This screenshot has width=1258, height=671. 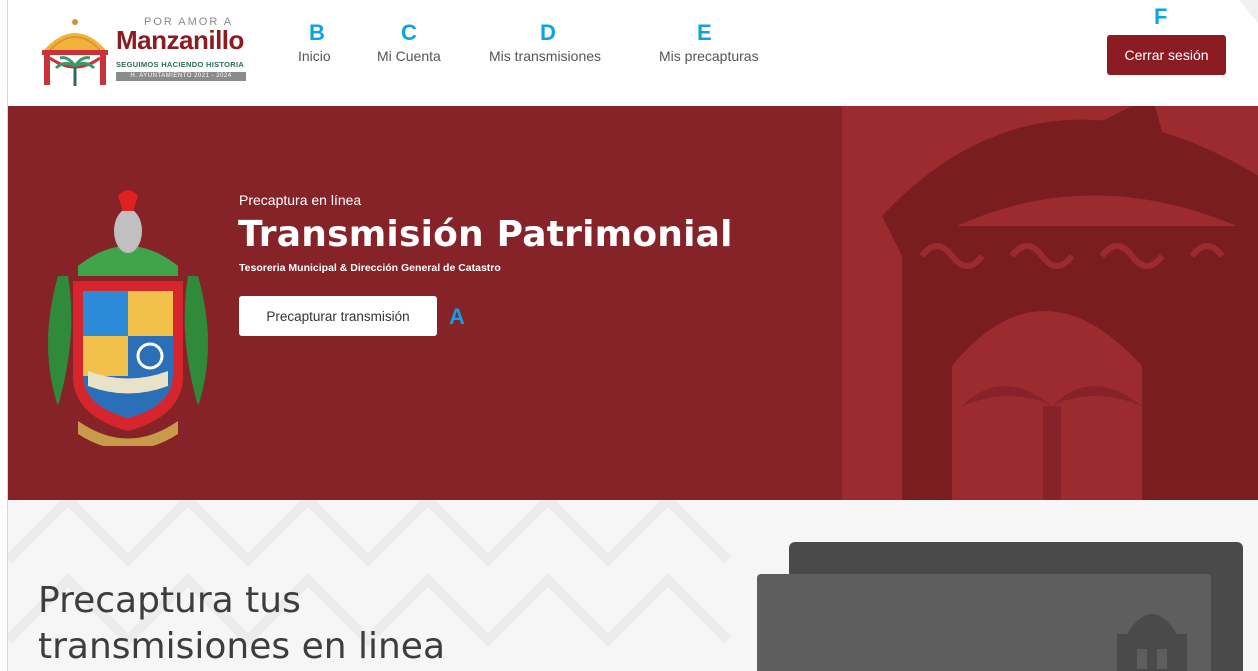 What do you see at coordinates (128, 318) in the screenshot?
I see `coat-of-arms-icon` at bounding box center [128, 318].